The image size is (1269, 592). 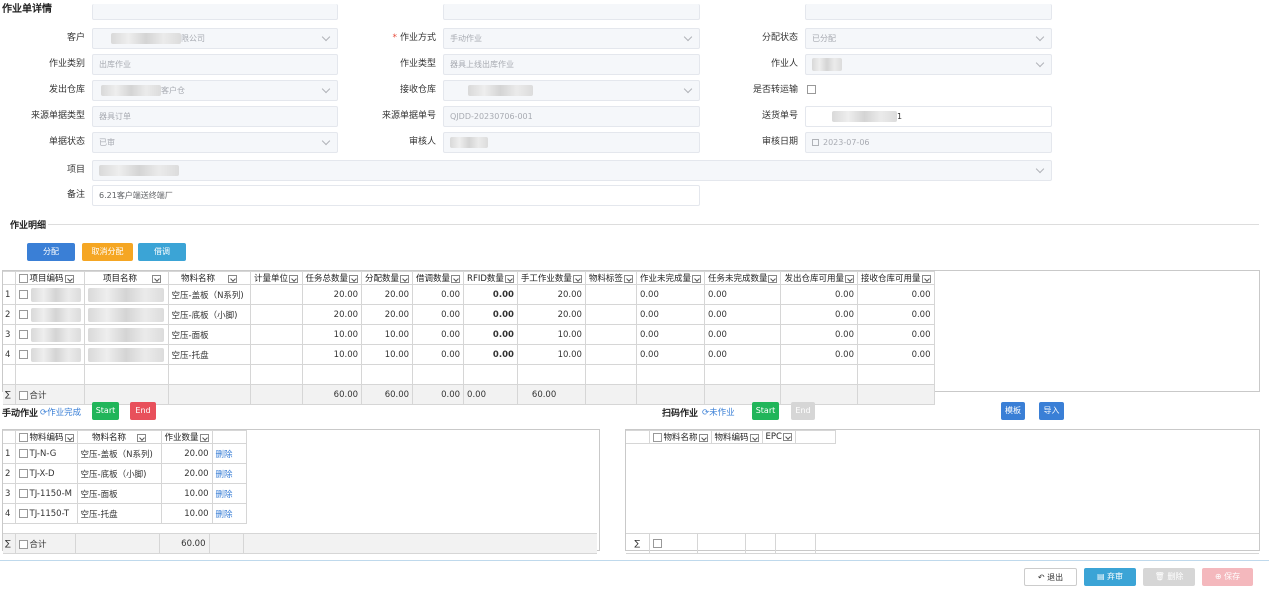 What do you see at coordinates (1169, 577) in the screenshot?
I see `delete-button: 🗑 删除` at bounding box center [1169, 577].